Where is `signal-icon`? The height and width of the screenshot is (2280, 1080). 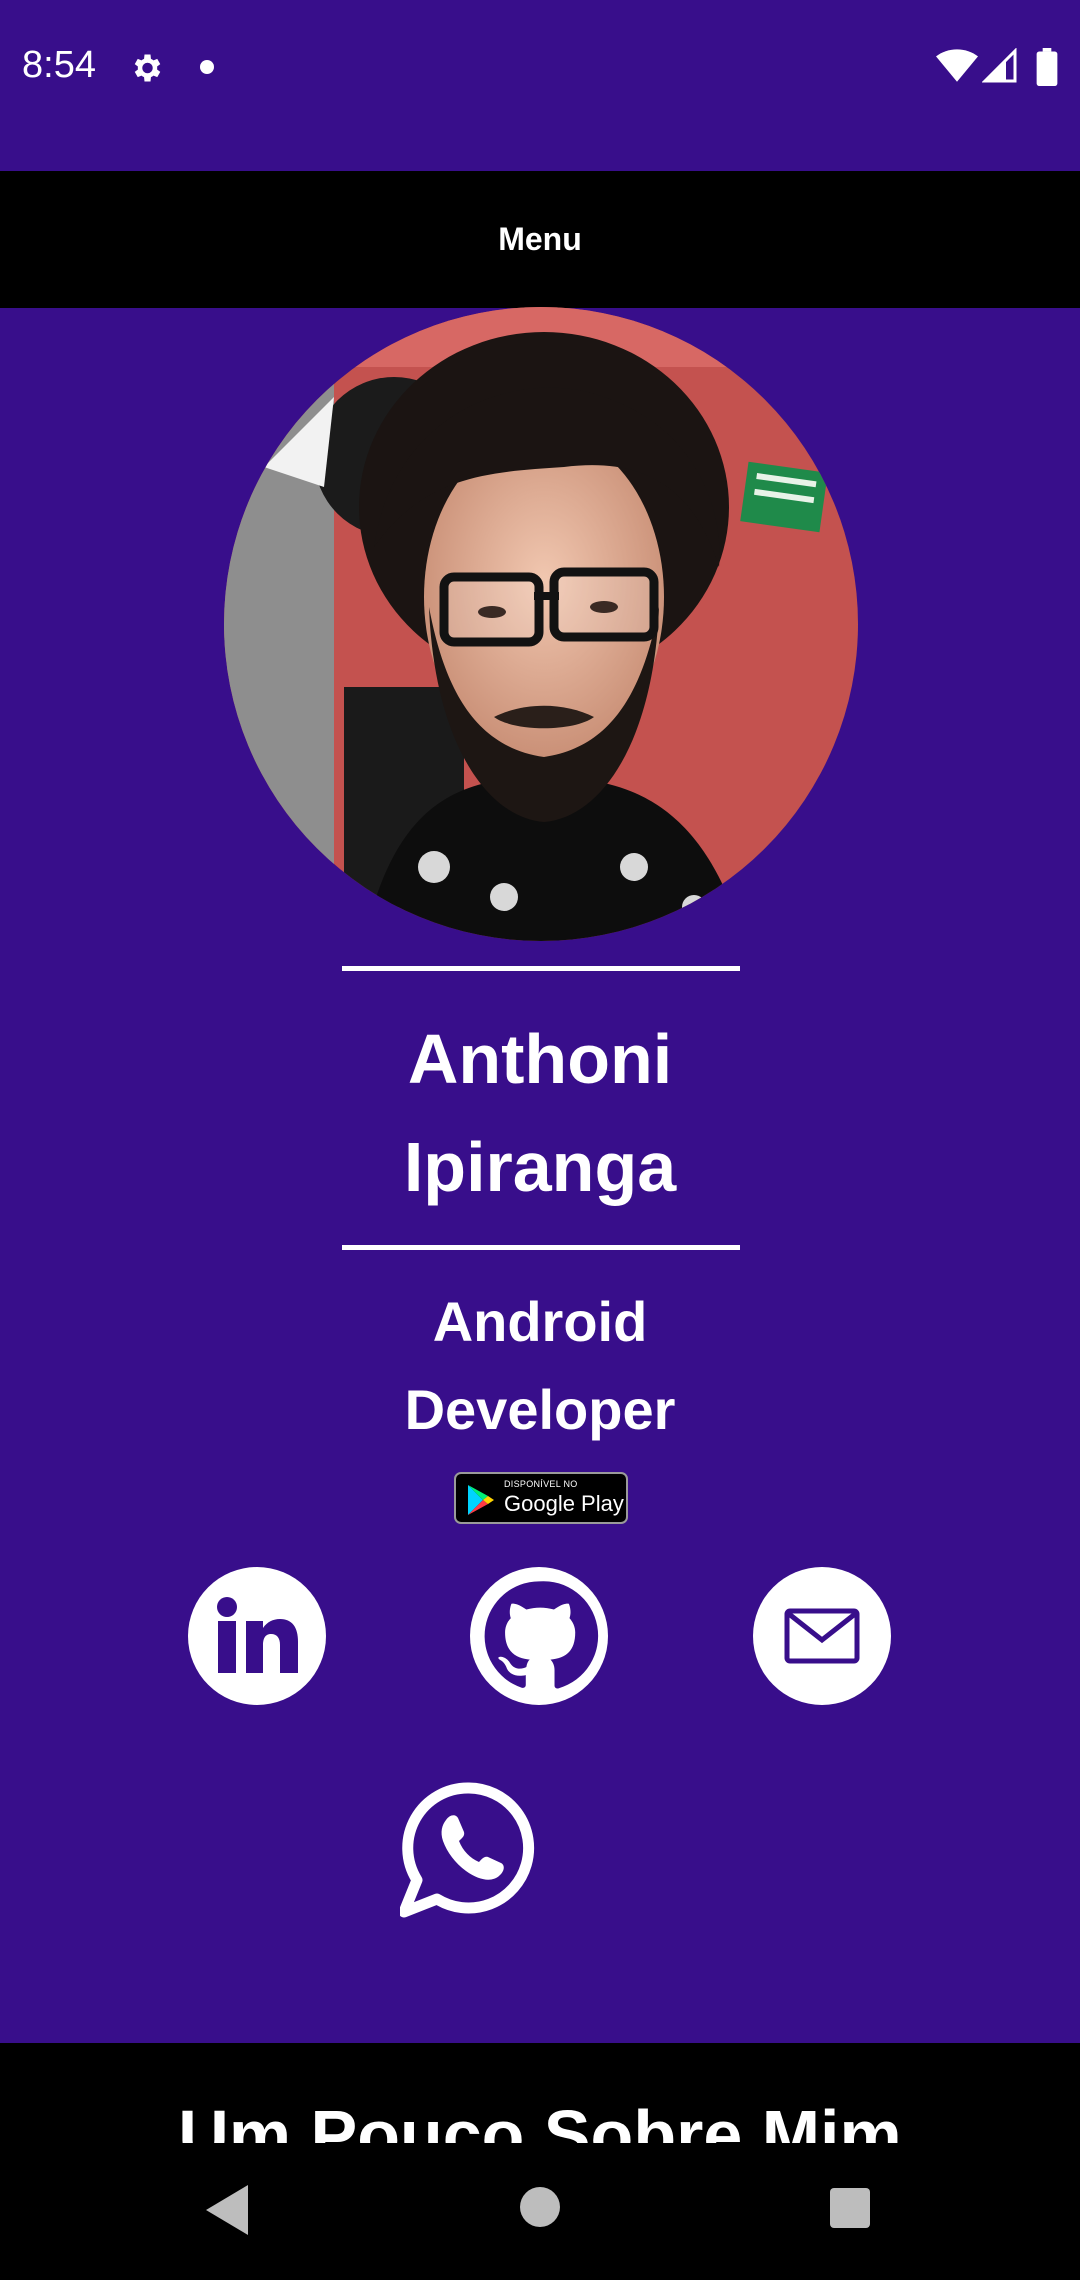 signal-icon is located at coordinates (999, 65).